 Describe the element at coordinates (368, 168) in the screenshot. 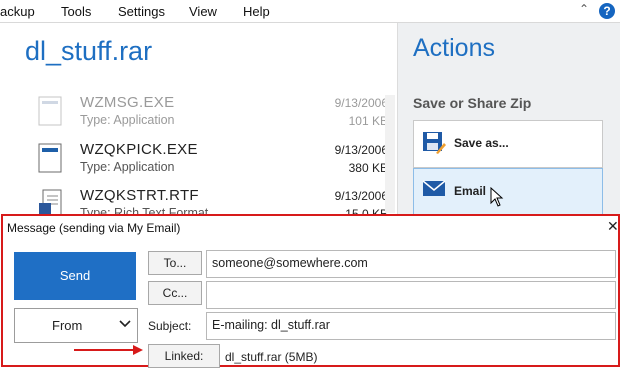

I see `file-size: 380 KB` at that location.